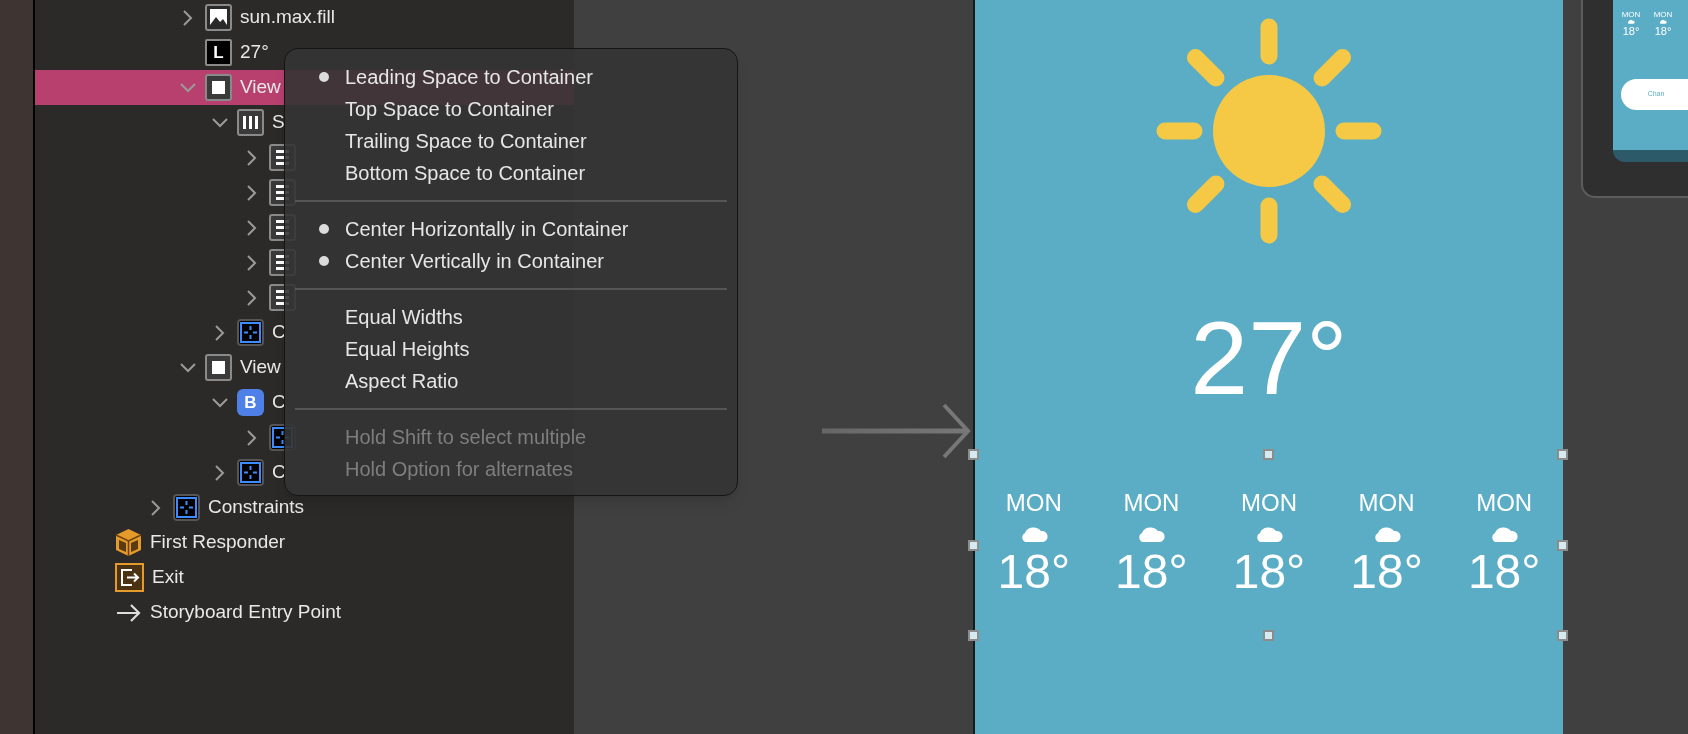  I want to click on outline-label: sun.max.fill, so click(288, 17).